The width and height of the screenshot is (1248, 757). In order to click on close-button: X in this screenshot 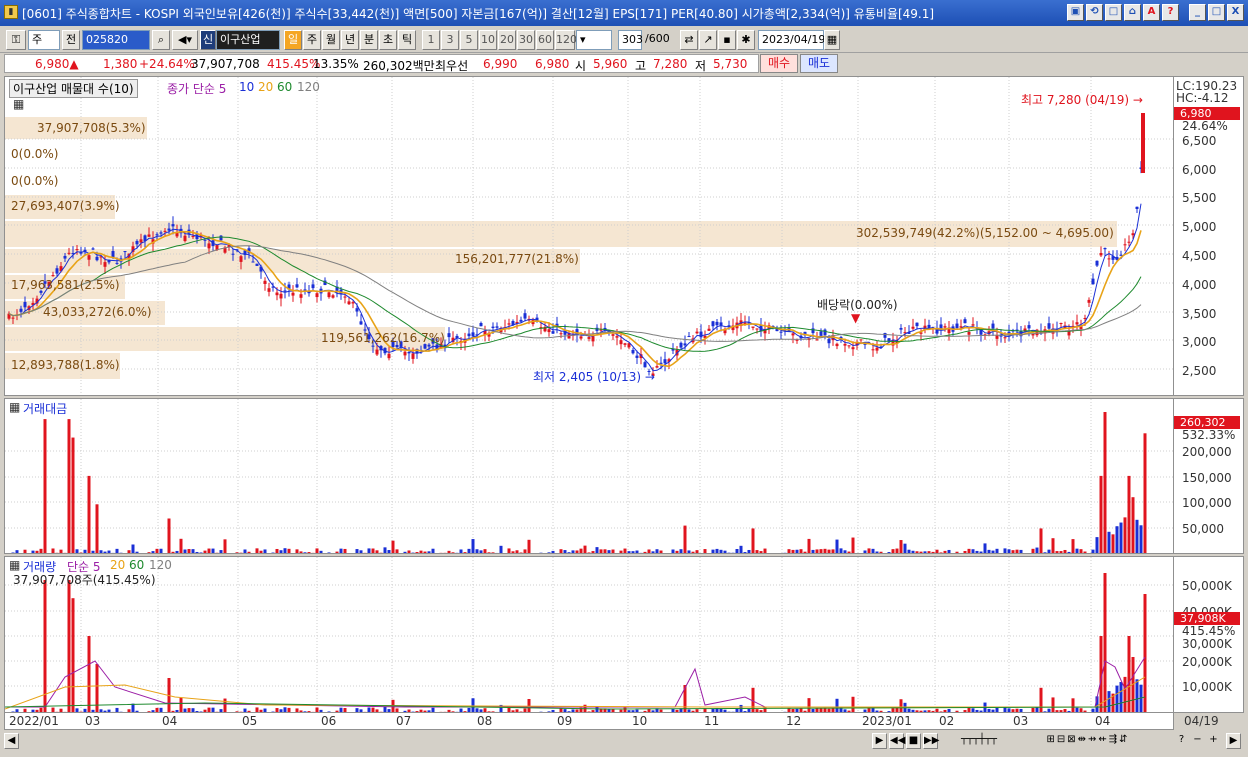, I will do `click(1235, 12)`.